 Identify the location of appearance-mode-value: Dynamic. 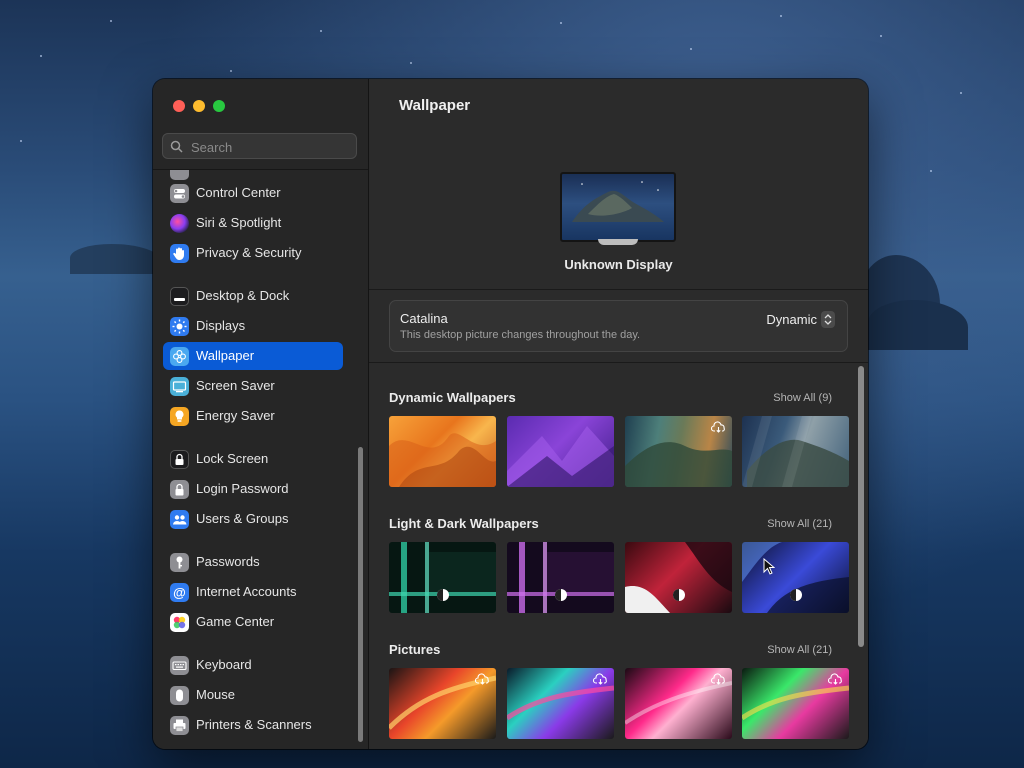
(791, 319).